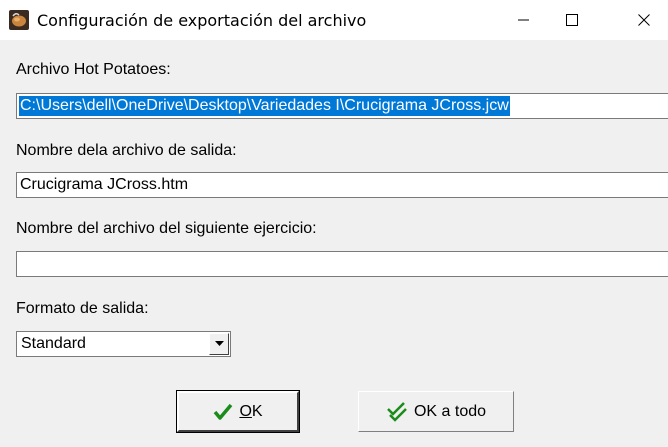  What do you see at coordinates (104, 184) in the screenshot?
I see `output-file-value: Crucigrama JCross.htm` at bounding box center [104, 184].